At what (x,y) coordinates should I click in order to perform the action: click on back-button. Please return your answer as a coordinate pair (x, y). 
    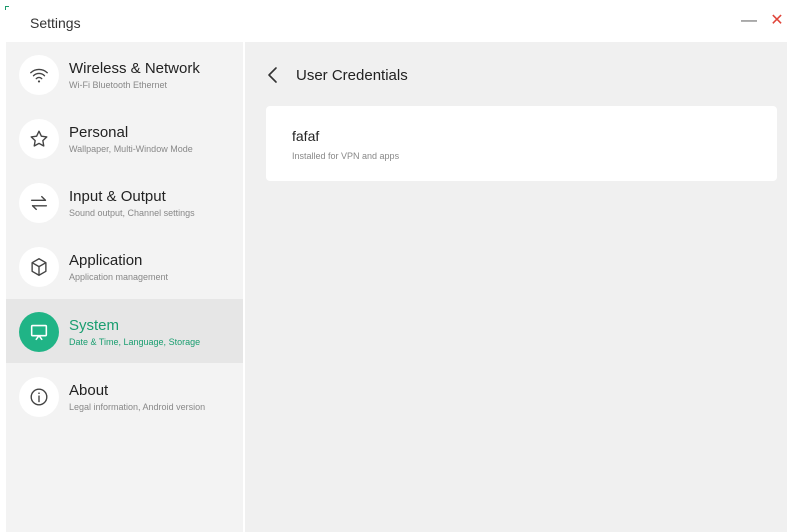
    Looking at the image, I should click on (273, 75).